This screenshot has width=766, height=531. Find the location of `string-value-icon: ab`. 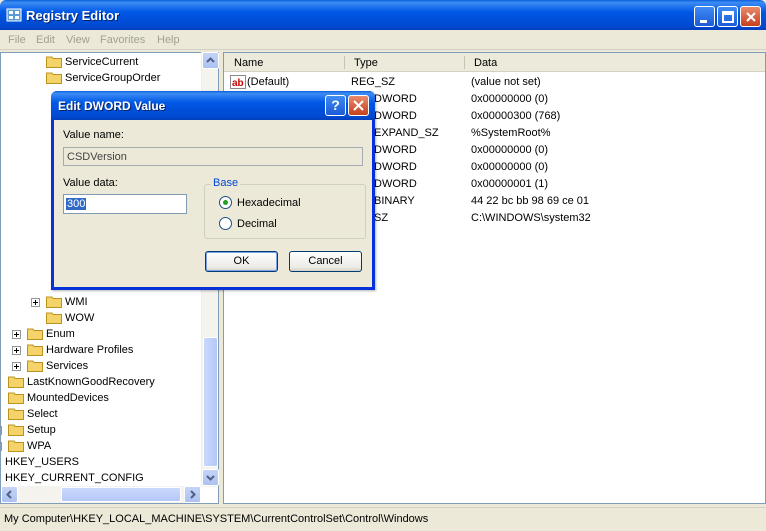

string-value-icon: ab is located at coordinates (238, 82).